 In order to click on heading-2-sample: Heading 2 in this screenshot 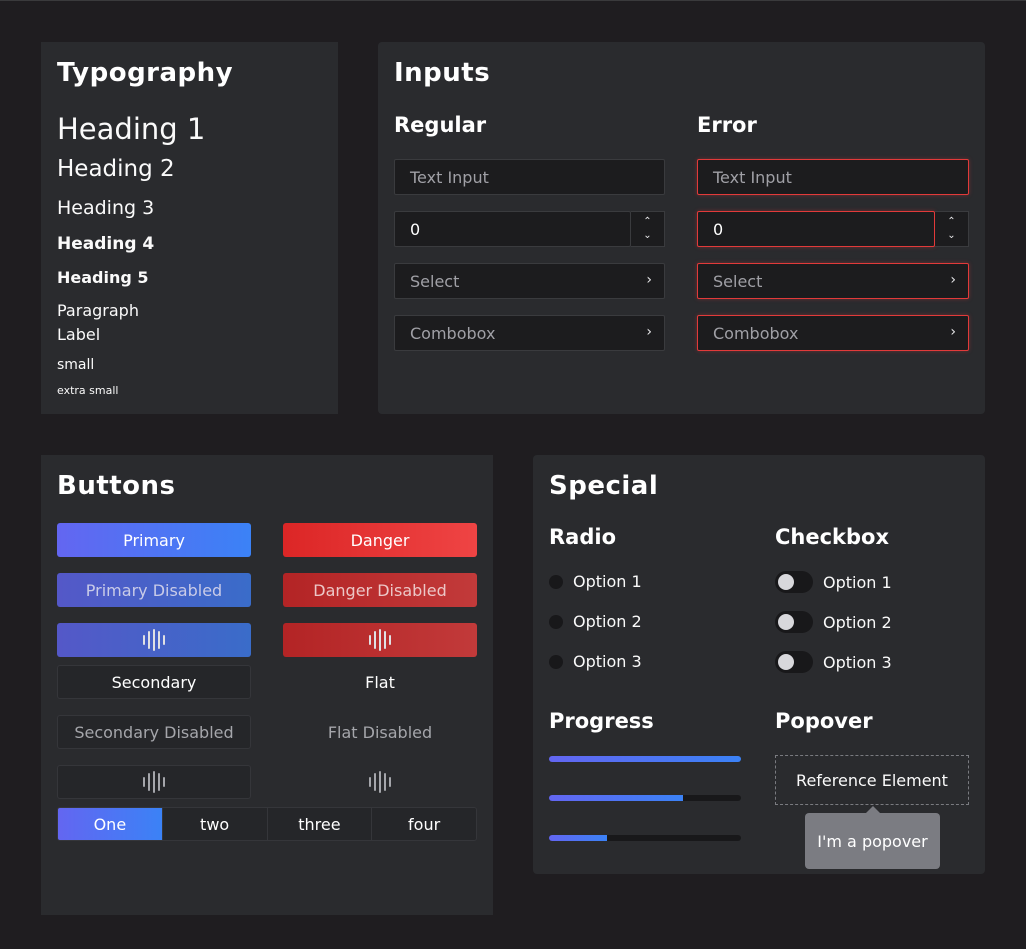, I will do `click(116, 169)`.